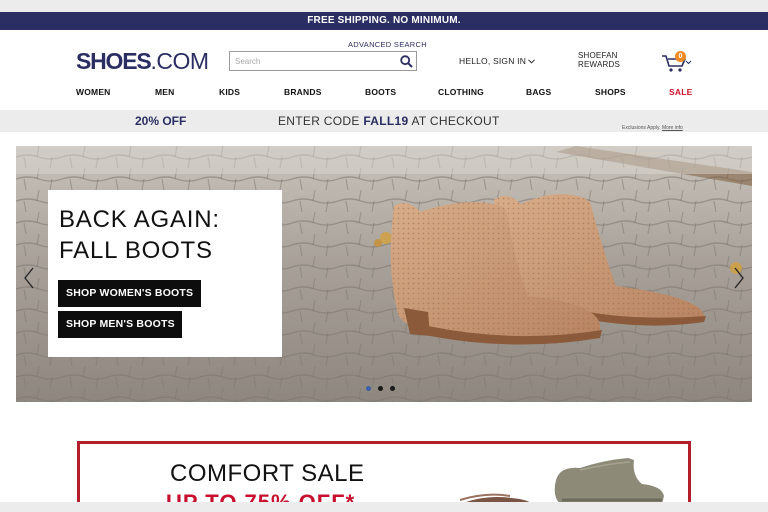  I want to click on promo-fine-print: Exclusions Apply. More info, so click(652, 128).